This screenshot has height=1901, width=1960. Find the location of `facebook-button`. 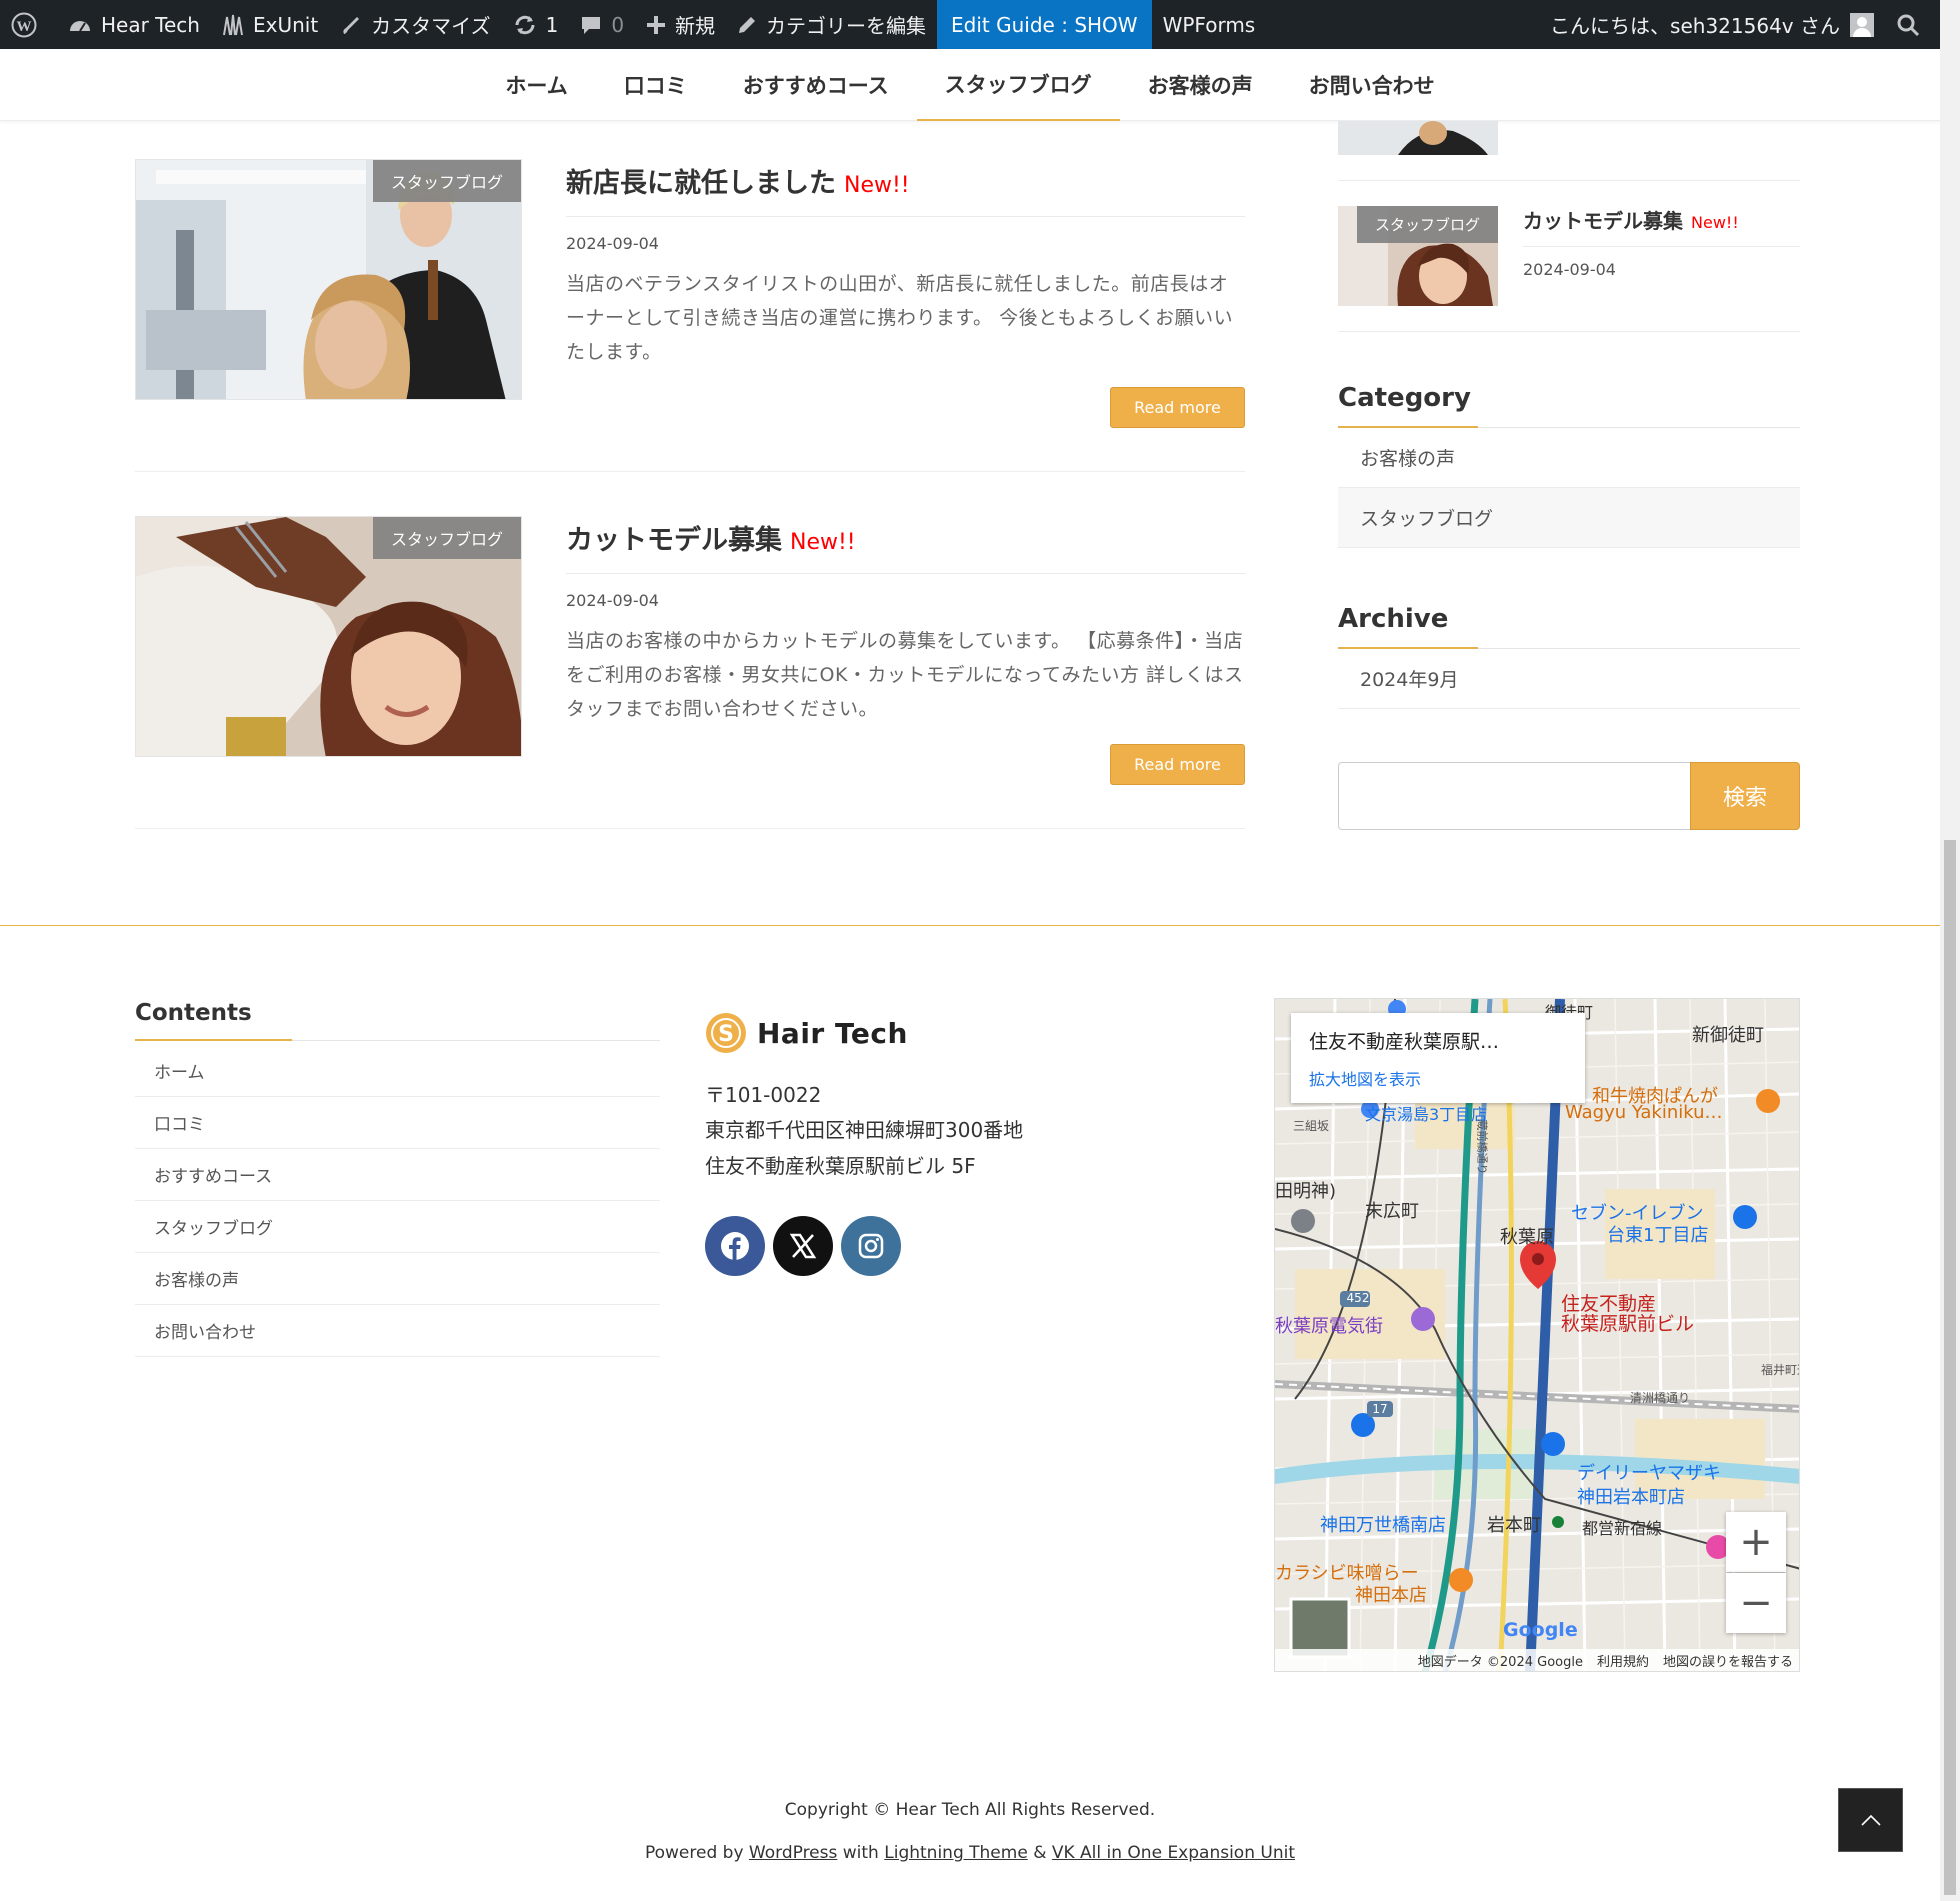

facebook-button is located at coordinates (735, 1246).